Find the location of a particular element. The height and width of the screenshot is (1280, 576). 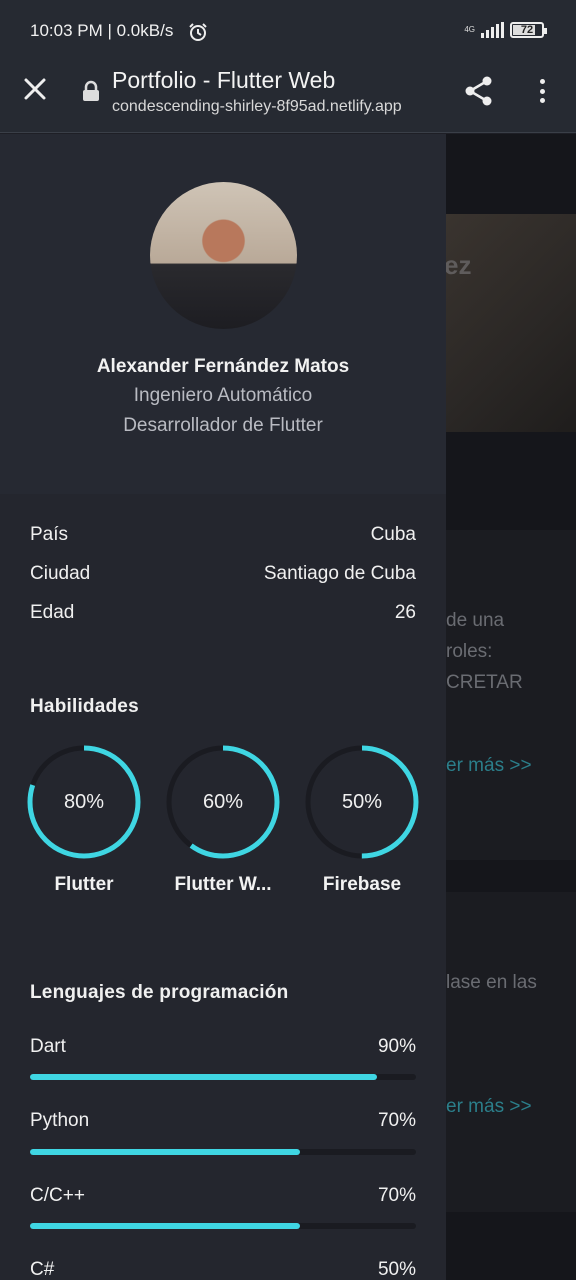

skill-label: Firebase is located at coordinates (362, 884).